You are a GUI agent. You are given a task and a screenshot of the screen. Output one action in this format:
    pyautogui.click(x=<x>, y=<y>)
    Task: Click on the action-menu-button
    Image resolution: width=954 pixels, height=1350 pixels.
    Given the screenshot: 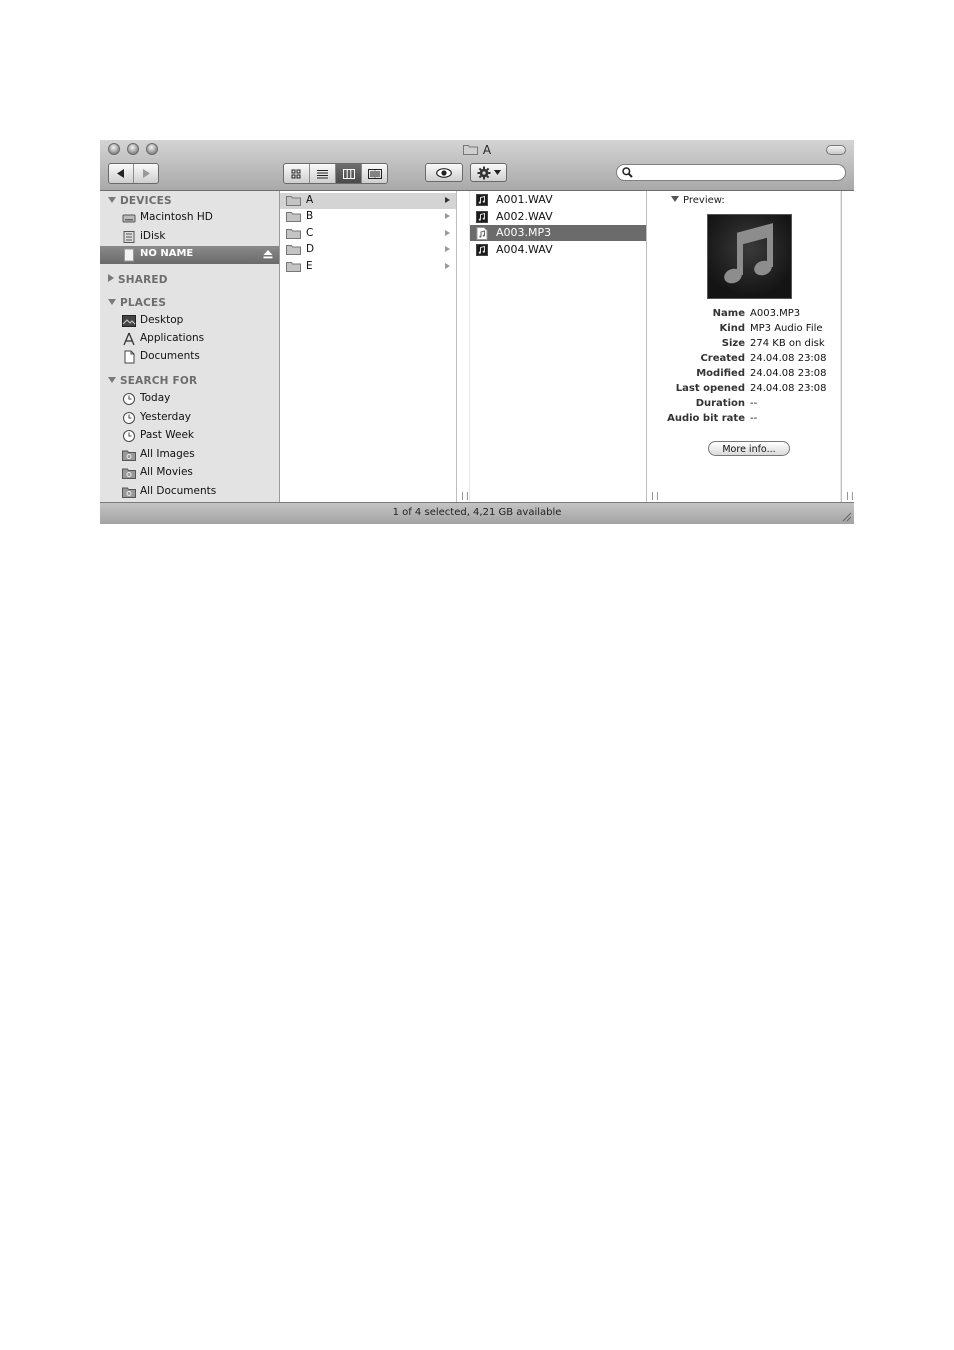 What is the action you would take?
    pyautogui.click(x=488, y=172)
    